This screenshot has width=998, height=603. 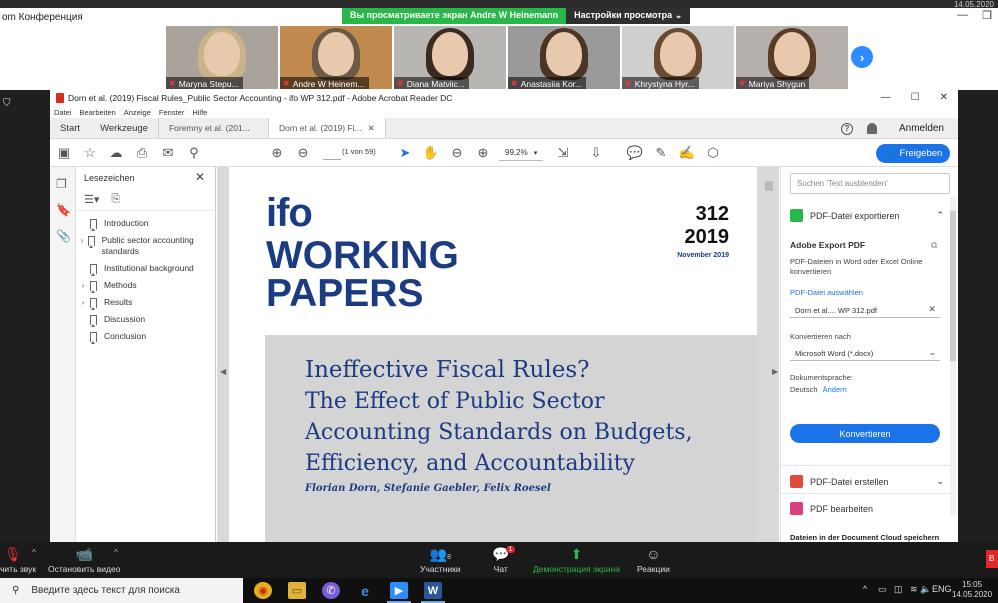 I want to click on zoom-app-icon: ▶, so click(x=399, y=592).